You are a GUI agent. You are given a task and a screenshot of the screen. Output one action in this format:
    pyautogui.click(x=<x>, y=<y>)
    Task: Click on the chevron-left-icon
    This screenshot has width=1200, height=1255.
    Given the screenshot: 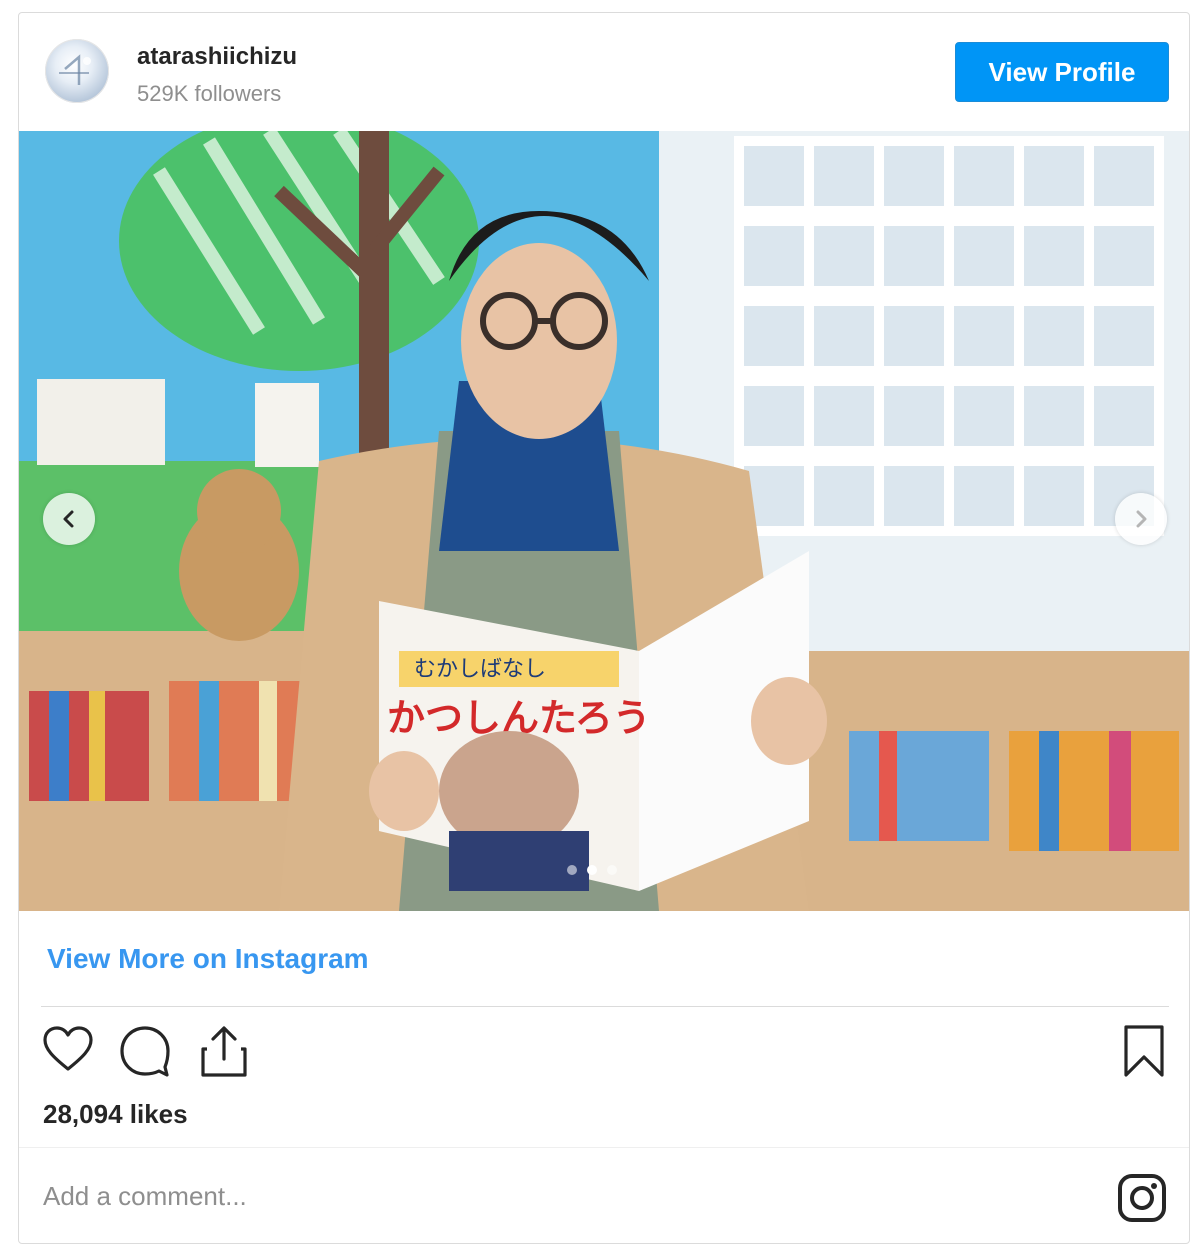 What is the action you would take?
    pyautogui.click(x=68, y=519)
    